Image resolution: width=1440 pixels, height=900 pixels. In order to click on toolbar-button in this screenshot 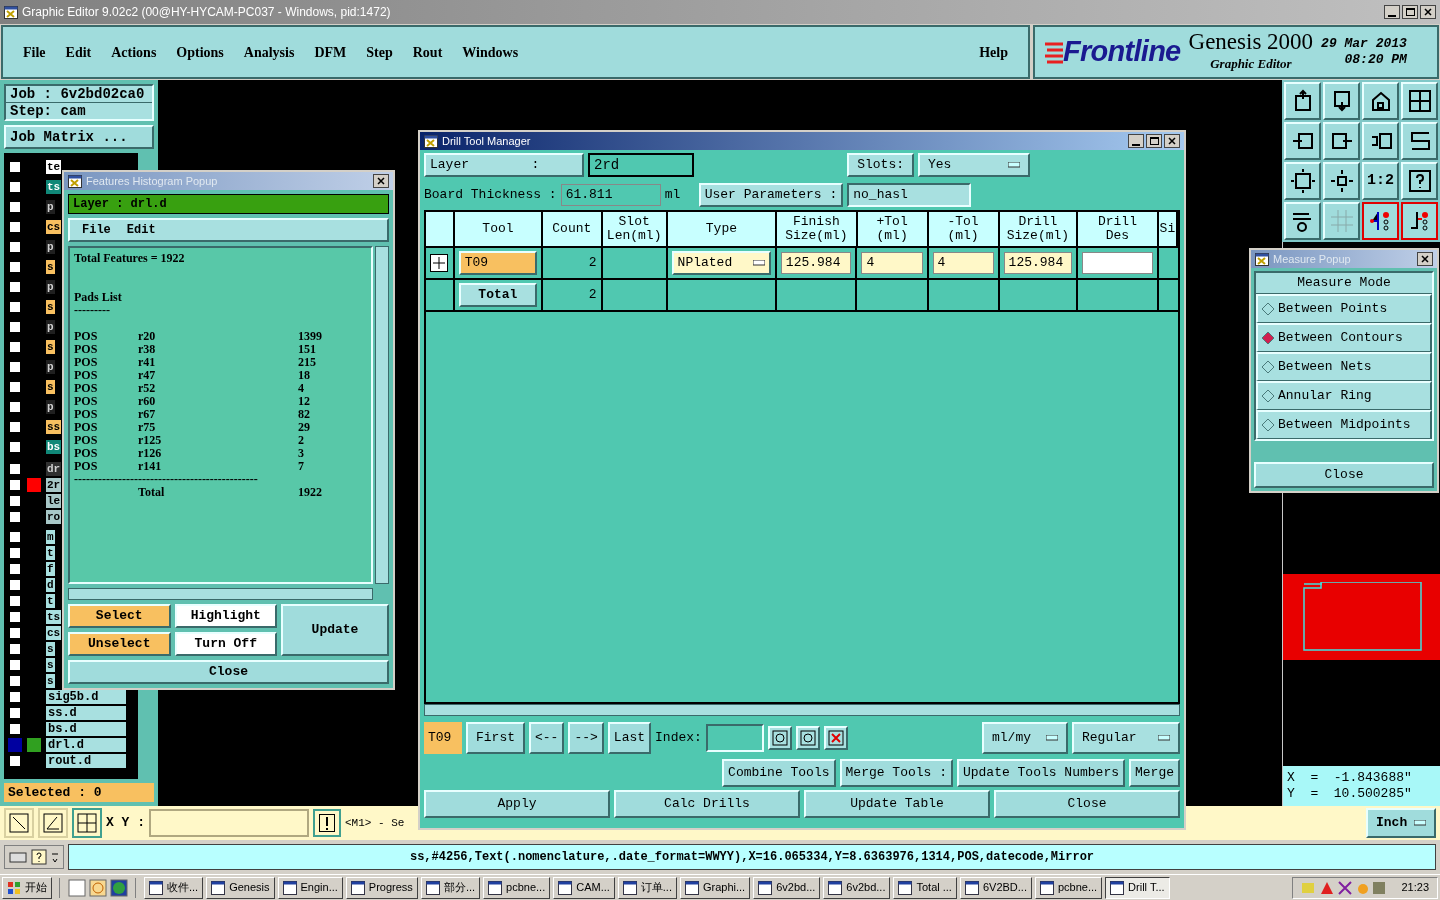, I will do `click(1380, 221)`.